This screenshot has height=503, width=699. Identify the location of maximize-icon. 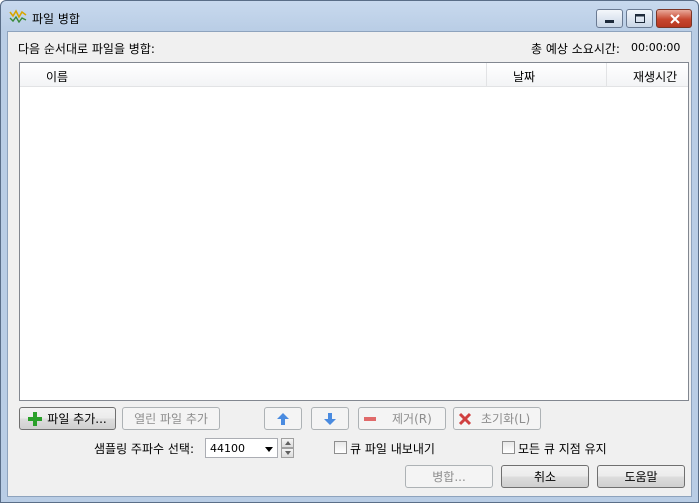
(640, 18).